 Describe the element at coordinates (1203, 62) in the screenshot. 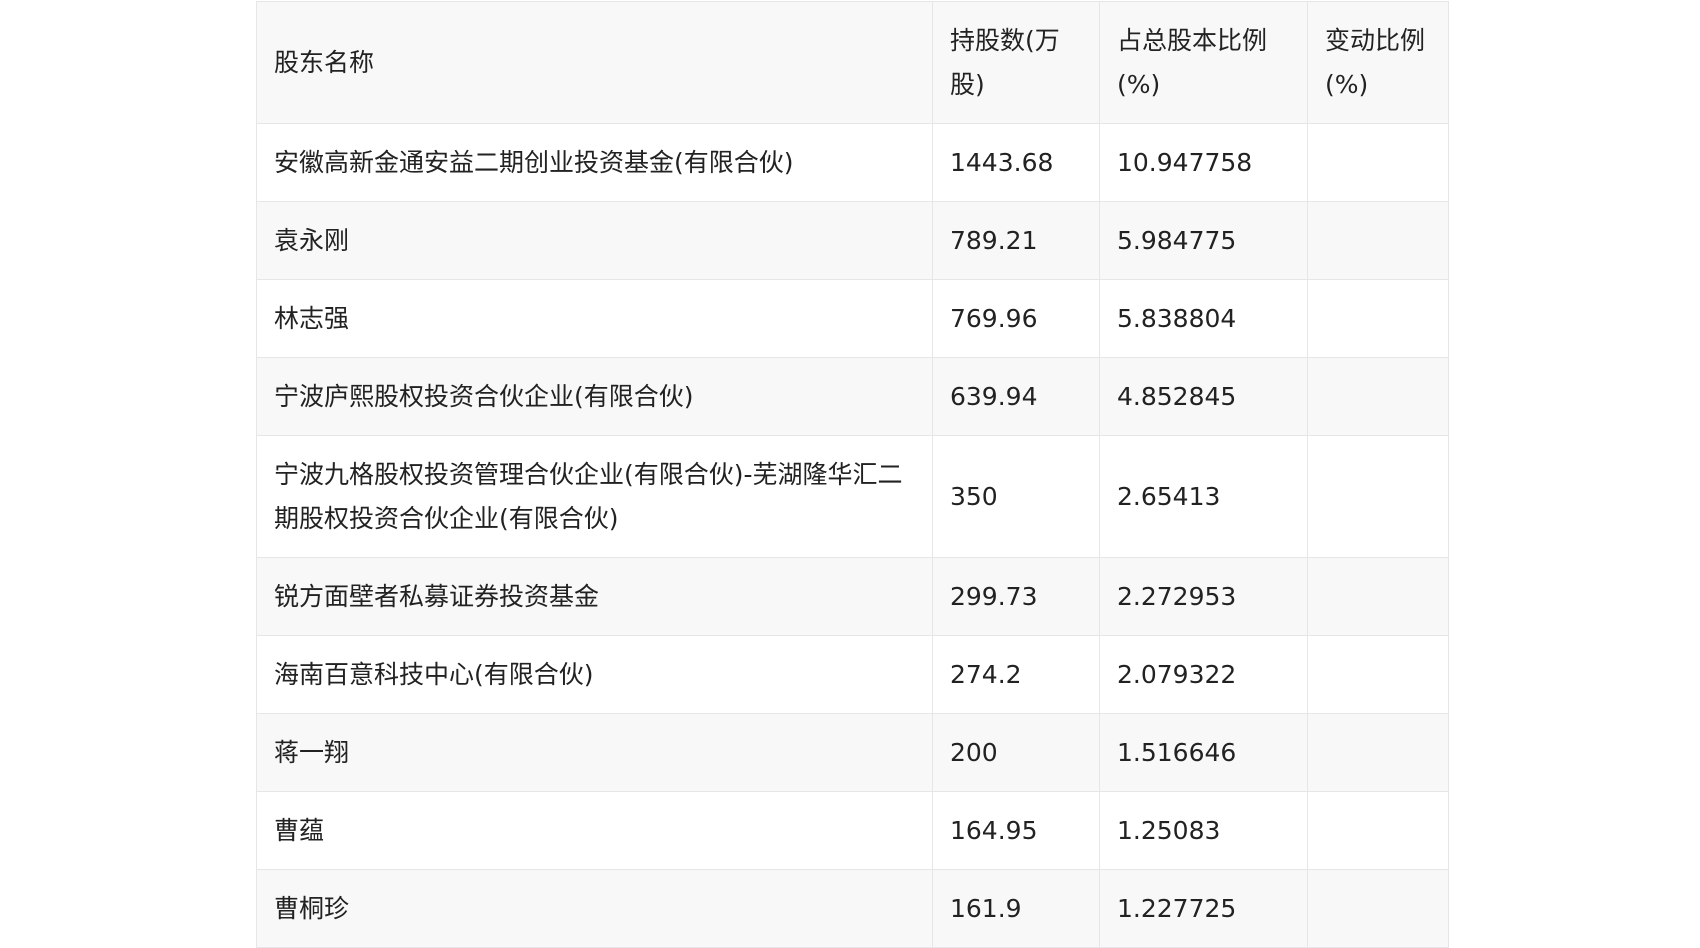

I see `header-ratio: 占总股本比例(%)` at that location.